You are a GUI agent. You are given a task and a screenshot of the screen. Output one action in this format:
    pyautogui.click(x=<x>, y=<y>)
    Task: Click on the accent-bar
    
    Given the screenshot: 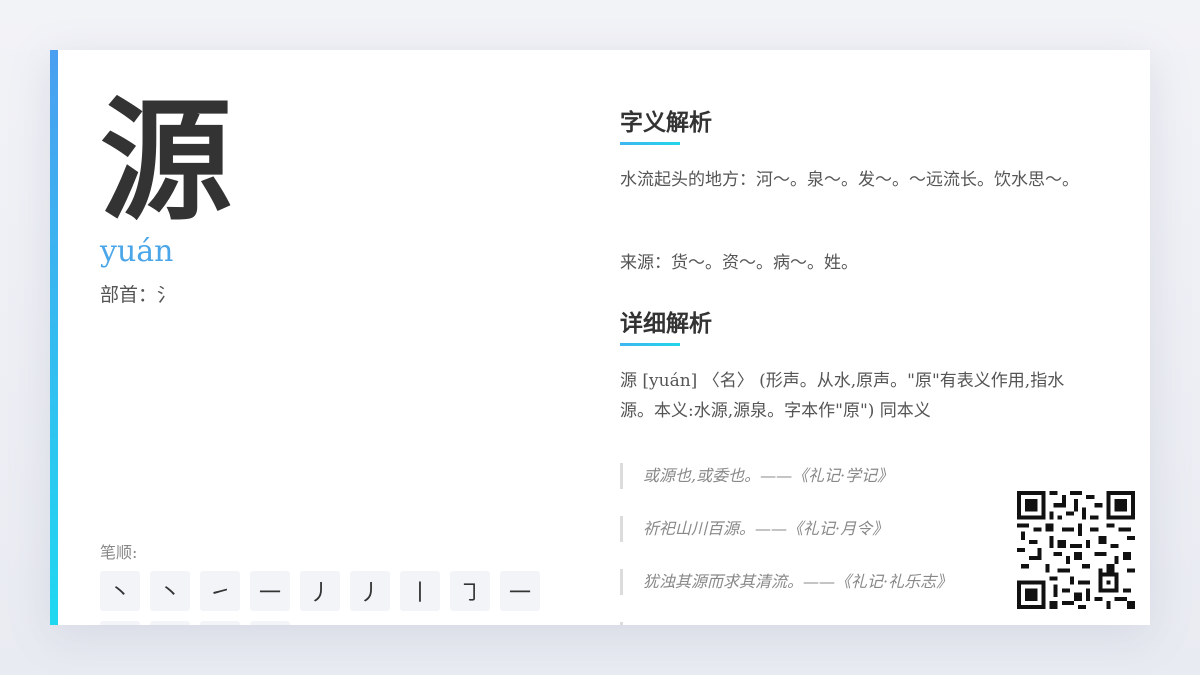 What is the action you would take?
    pyautogui.click(x=54, y=337)
    